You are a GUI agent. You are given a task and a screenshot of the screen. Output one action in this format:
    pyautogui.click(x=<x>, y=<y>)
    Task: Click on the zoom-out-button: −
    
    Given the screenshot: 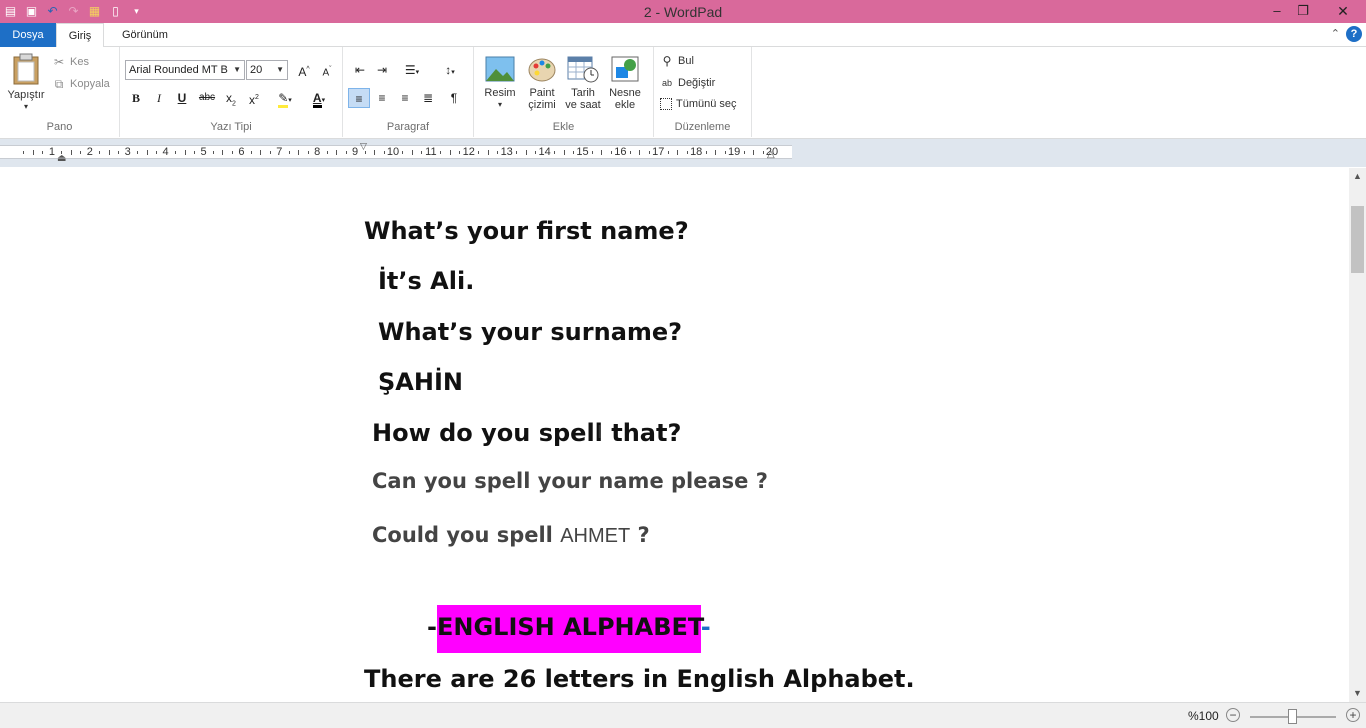 What is the action you would take?
    pyautogui.click(x=1233, y=715)
    